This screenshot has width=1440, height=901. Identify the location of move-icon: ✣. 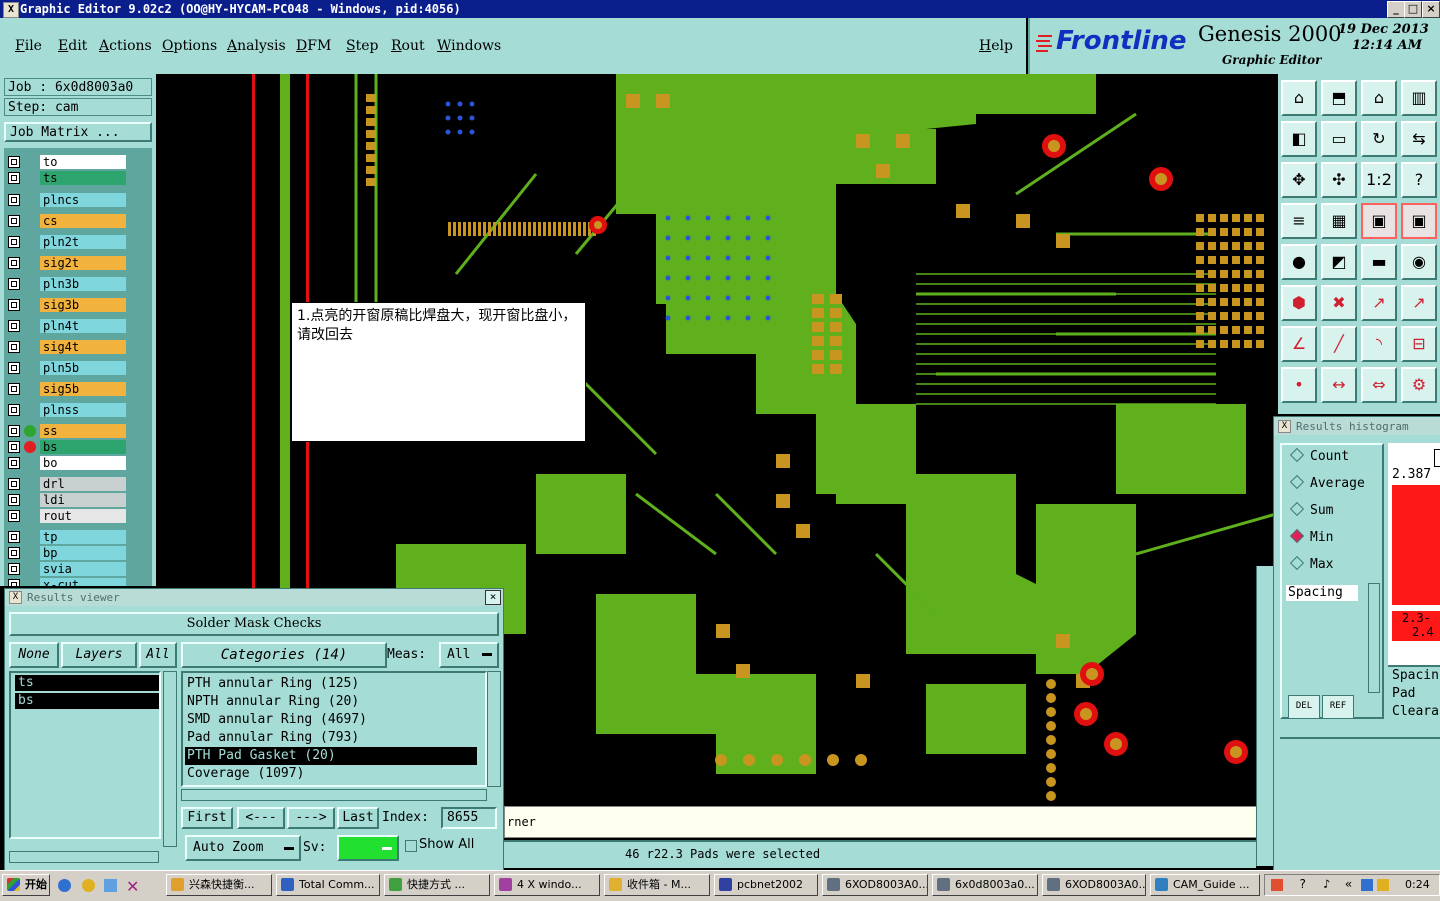
(1339, 180).